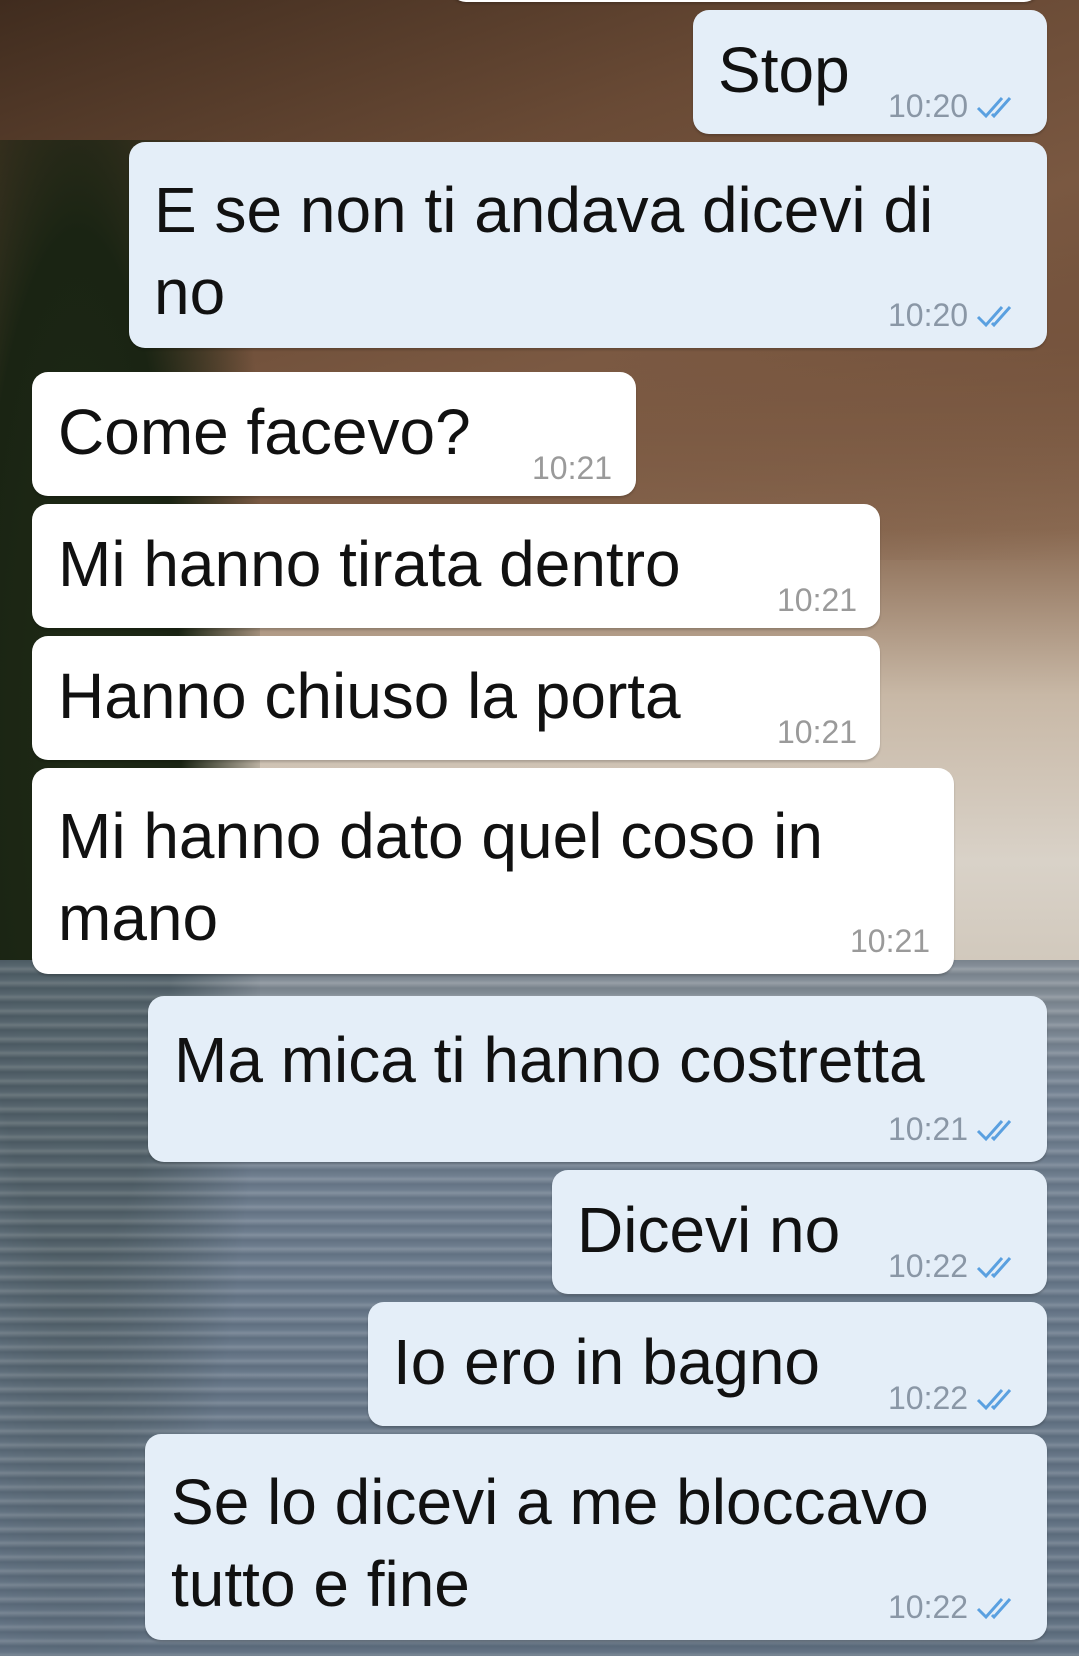 This screenshot has width=1079, height=1656. I want to click on message-bubble-incoming: Mi hanno tirata dentro 10:21, so click(456, 566).